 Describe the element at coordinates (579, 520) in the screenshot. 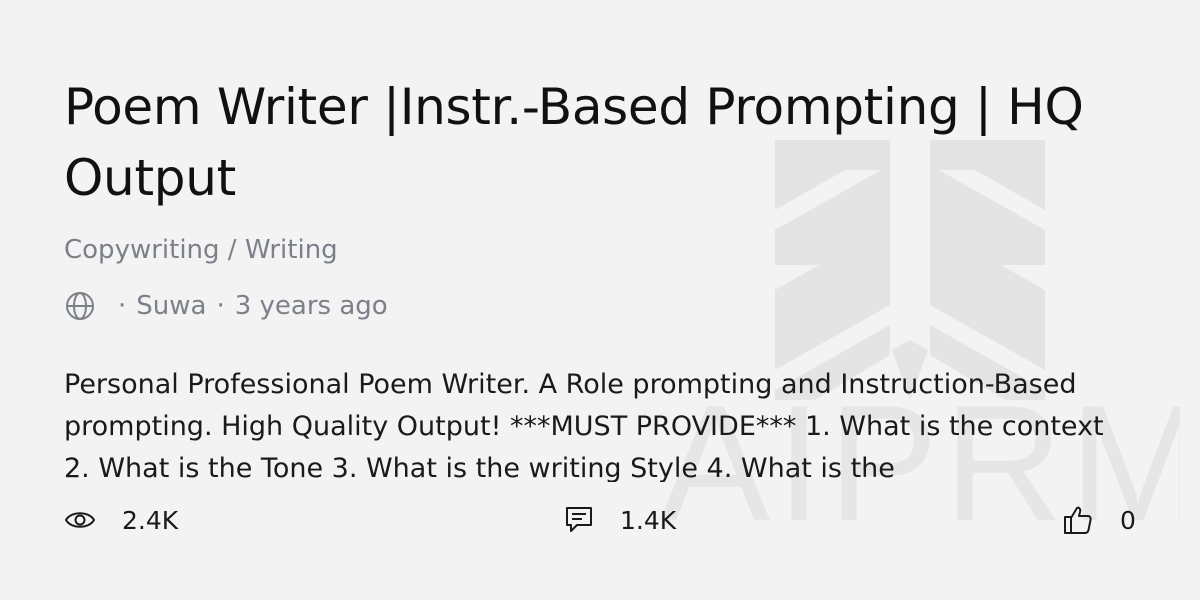

I see `comment-icon` at that location.